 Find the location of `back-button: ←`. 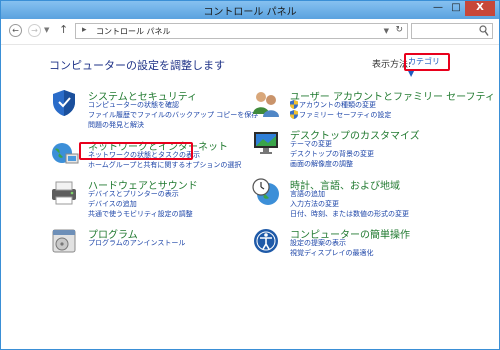

back-button: ← is located at coordinates (15, 30).